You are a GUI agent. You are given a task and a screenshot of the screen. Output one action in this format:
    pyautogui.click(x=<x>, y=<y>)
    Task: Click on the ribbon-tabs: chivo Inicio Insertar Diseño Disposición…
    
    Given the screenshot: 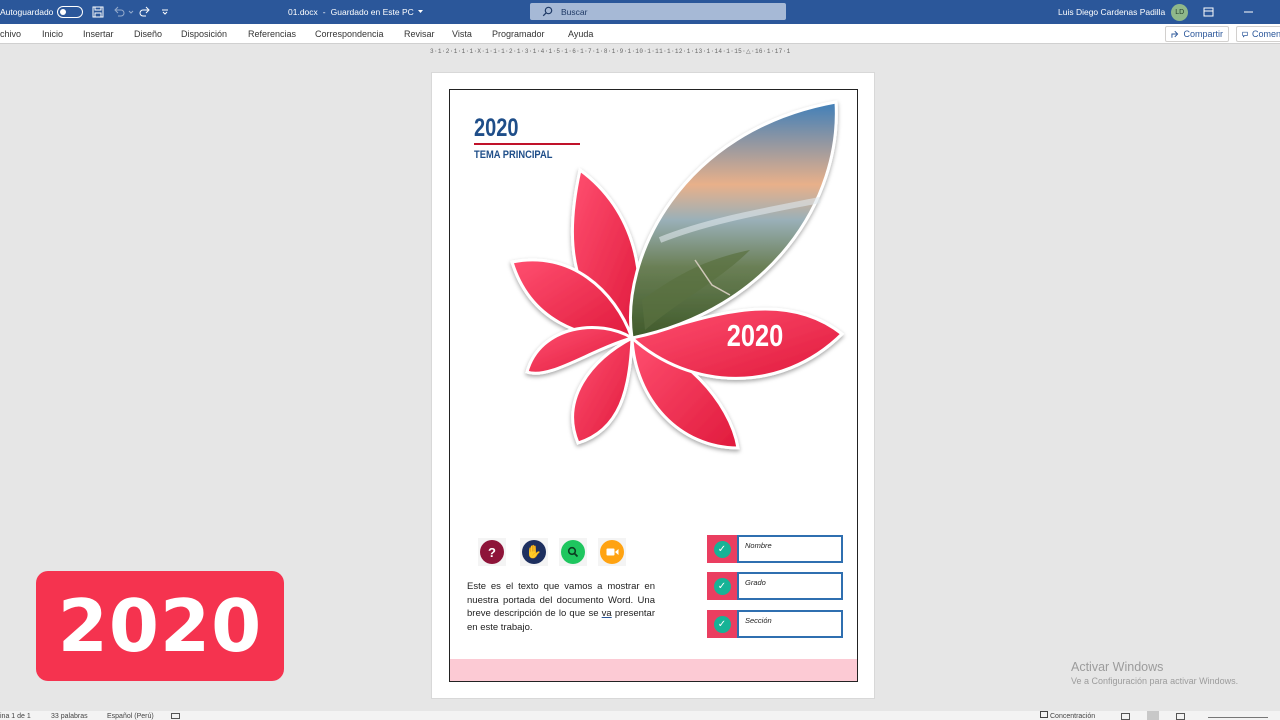 What is the action you would take?
    pyautogui.click(x=640, y=34)
    